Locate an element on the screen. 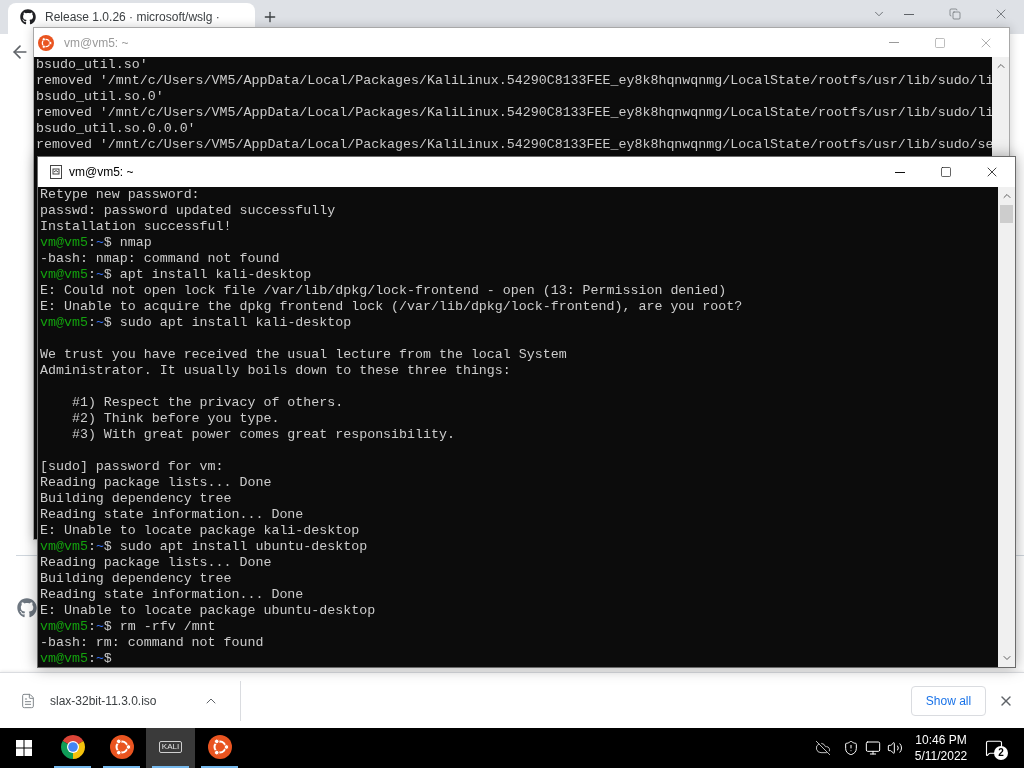 This screenshot has height=768, width=1024. terminal-output-line: We trust you have received the usual lecture from the local System is located at coordinates (303, 355).